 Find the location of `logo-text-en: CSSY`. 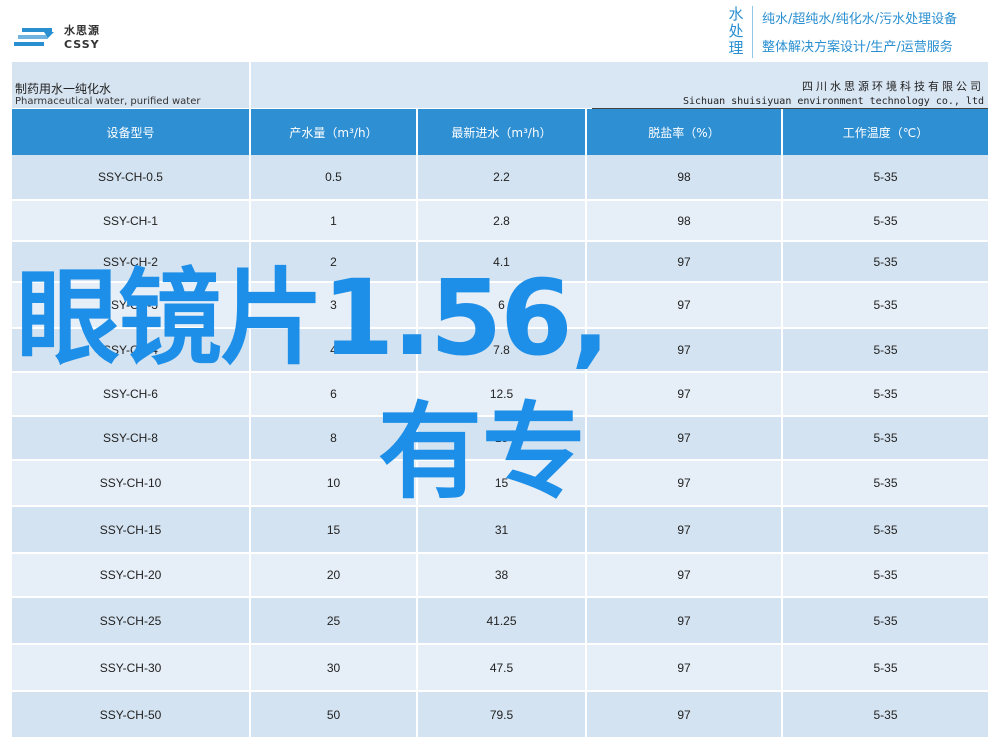

logo-text-en: CSSY is located at coordinates (82, 44).